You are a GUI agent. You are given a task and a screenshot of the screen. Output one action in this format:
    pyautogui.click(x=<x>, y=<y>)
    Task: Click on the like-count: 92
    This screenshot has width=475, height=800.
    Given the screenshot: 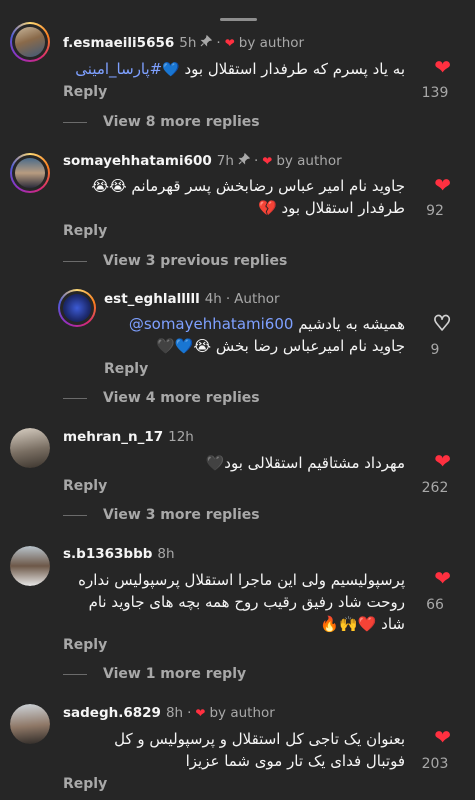 What is the action you would take?
    pyautogui.click(x=435, y=211)
    